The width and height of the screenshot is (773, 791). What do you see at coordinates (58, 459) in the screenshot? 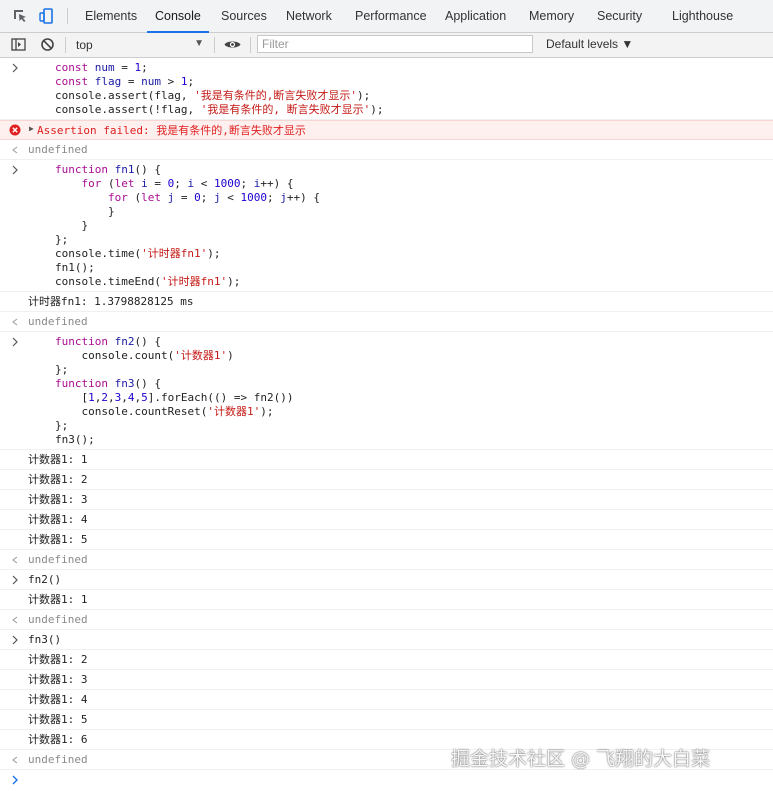
I see `count-output: 计数器1: 1` at bounding box center [58, 459].